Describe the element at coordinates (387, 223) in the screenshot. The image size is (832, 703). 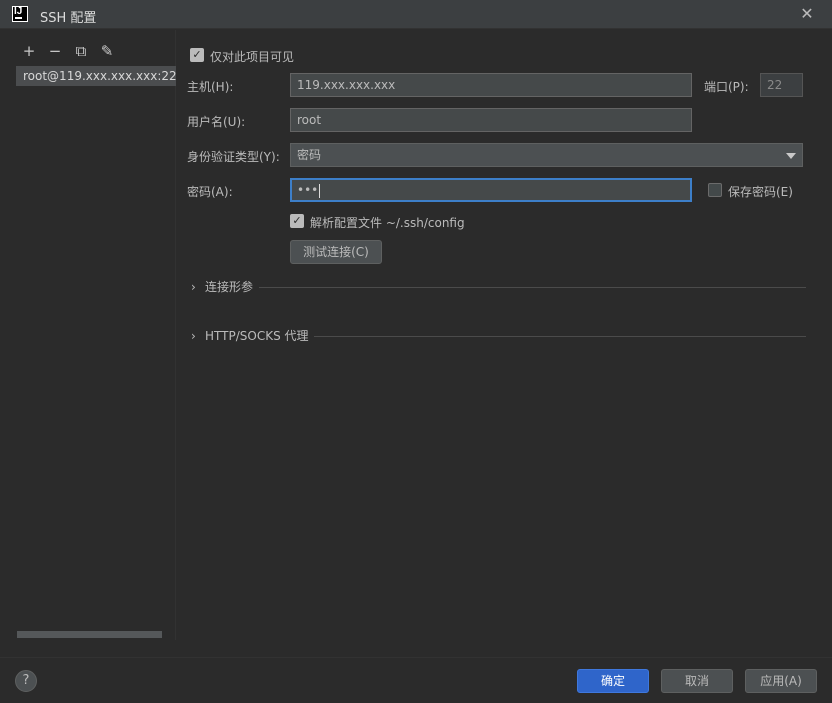
I see `parse-config-label: 解析配置文件 ~/.ssh/config` at that location.